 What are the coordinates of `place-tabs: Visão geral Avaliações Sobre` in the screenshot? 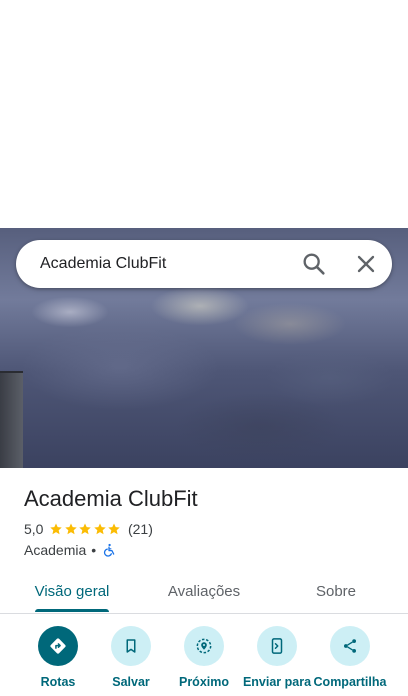 It's located at (204, 592).